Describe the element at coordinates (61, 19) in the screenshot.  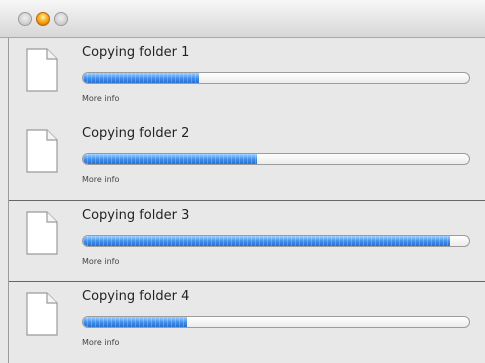
I see `zoom-window-button` at that location.